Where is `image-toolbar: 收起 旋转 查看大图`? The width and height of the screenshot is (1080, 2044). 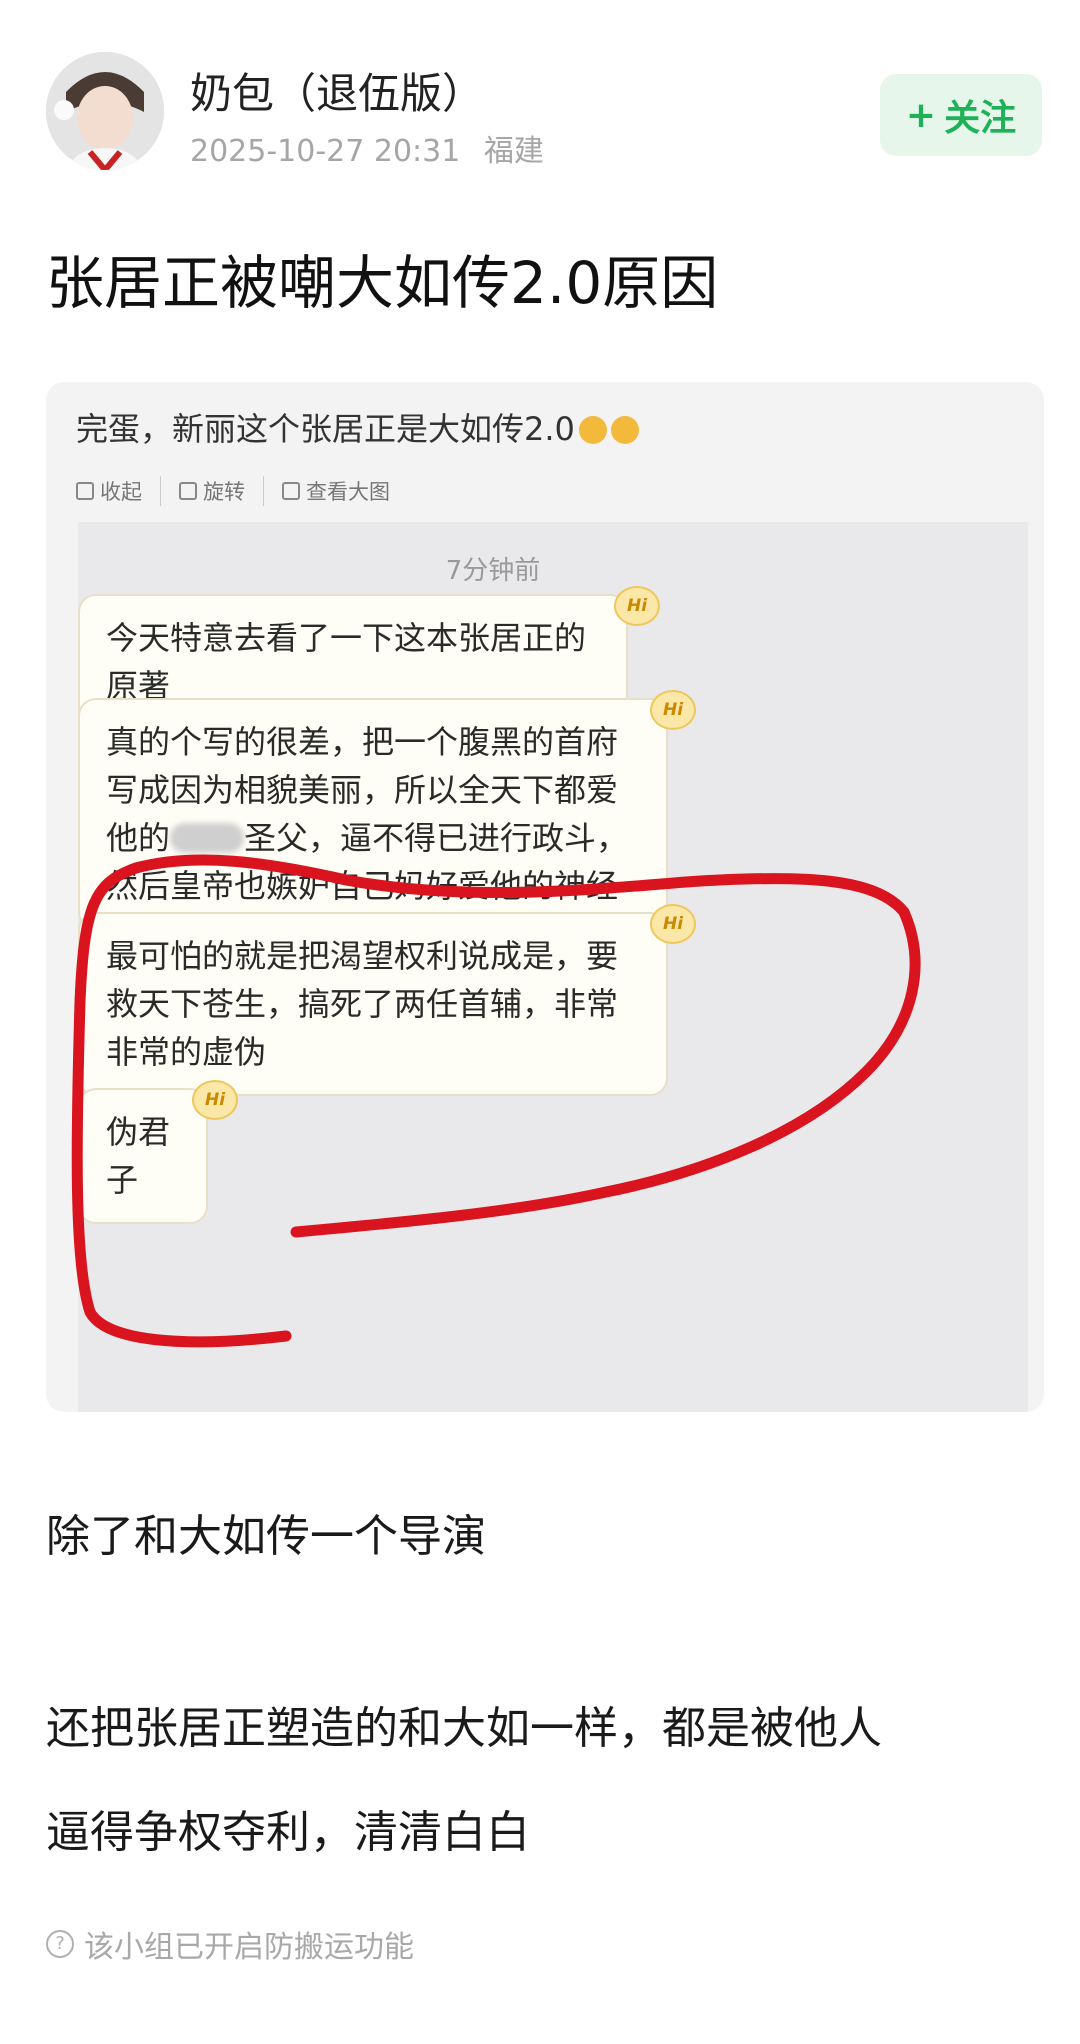
image-toolbar: 收起 旋转 查看大图 is located at coordinates (251, 491).